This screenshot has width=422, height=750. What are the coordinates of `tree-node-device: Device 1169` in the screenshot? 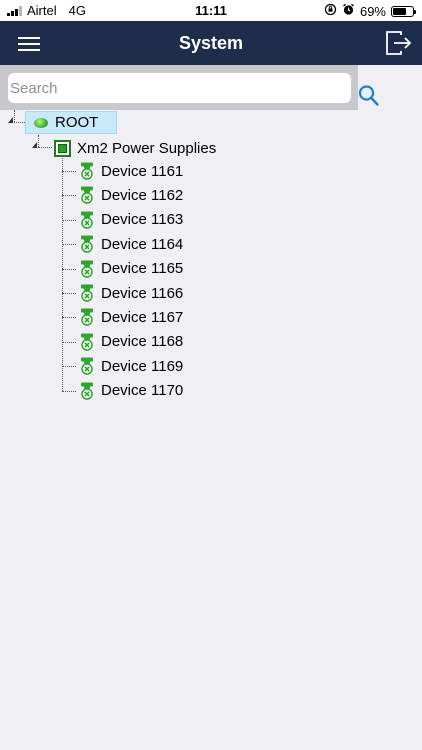 It's located at (130, 366).